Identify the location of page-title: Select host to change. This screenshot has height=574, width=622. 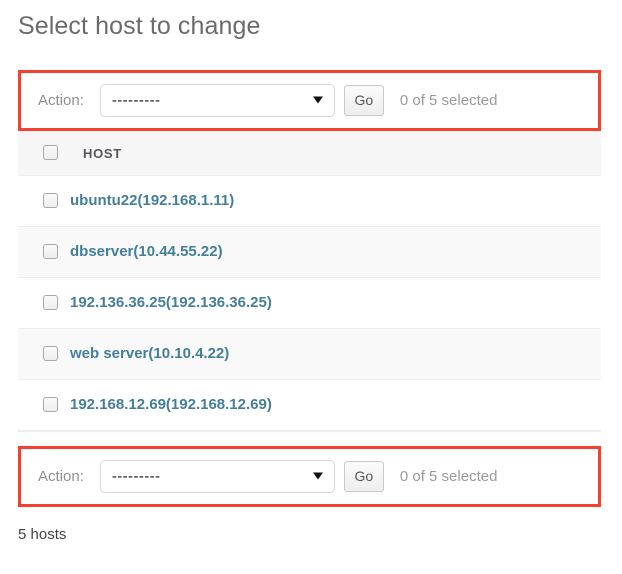
(139, 26).